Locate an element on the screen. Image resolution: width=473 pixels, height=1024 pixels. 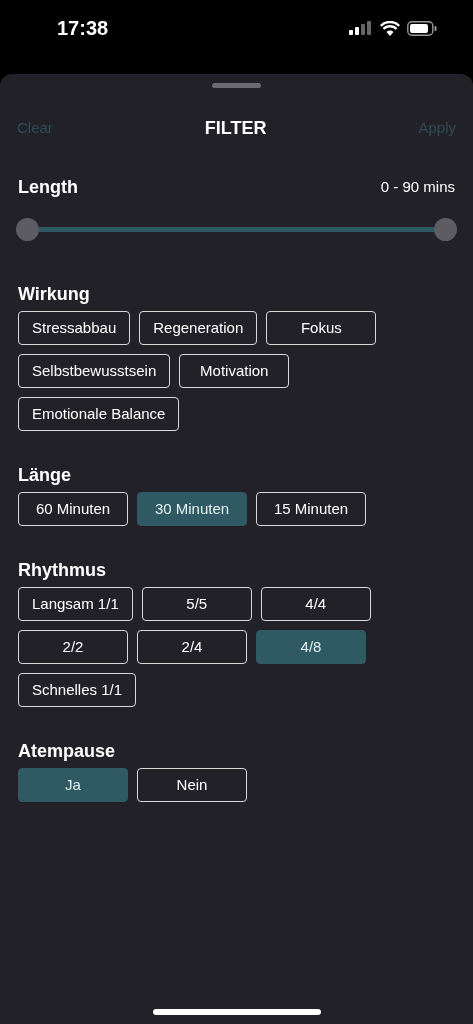
section-heading: Wirkung is located at coordinates (54, 294).